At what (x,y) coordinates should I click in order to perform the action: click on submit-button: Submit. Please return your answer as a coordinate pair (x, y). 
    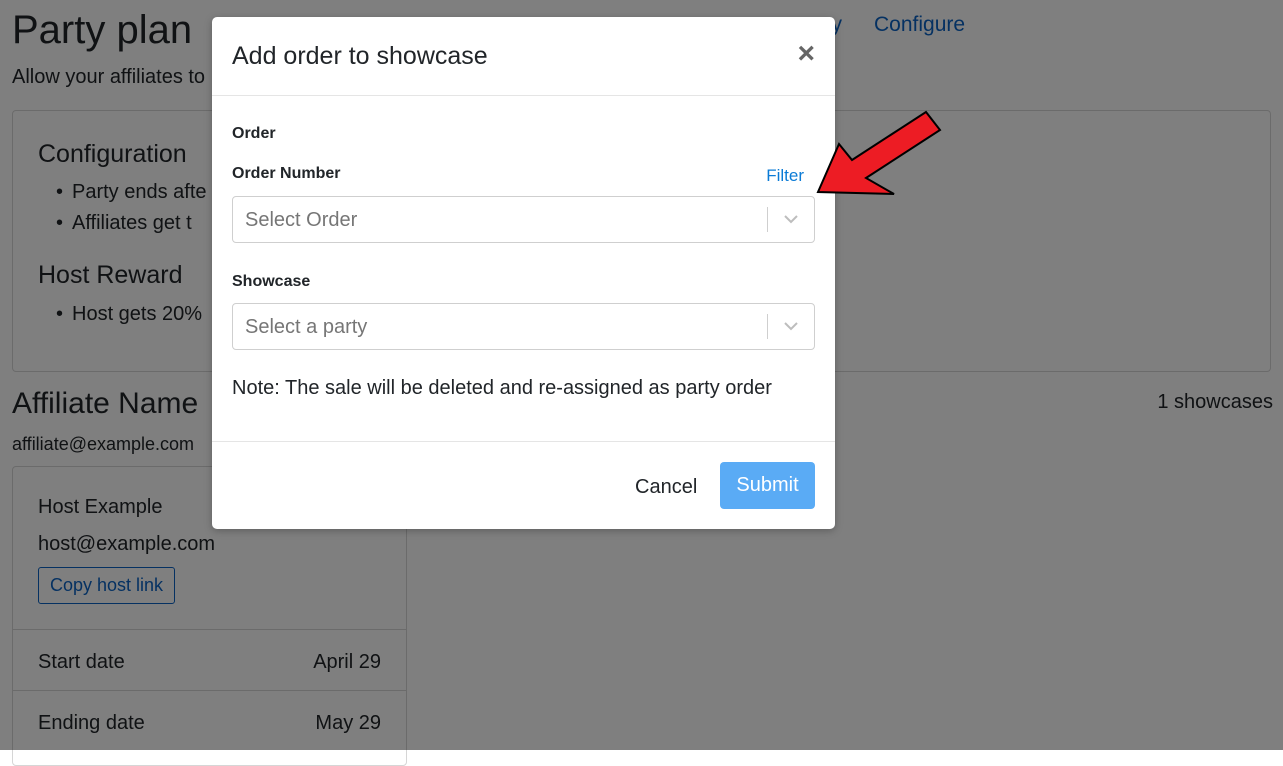
    Looking at the image, I should click on (767, 485).